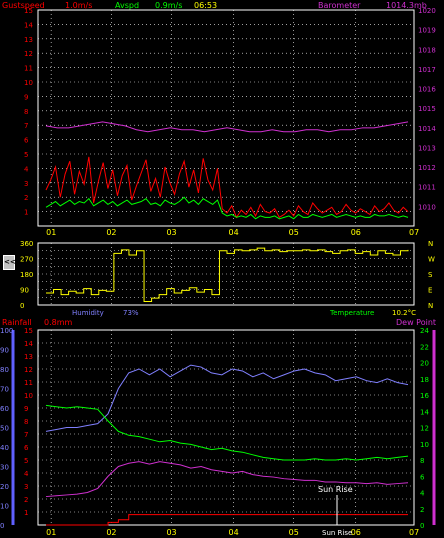  I want to click on y-right-tick: 1016, so click(427, 90).